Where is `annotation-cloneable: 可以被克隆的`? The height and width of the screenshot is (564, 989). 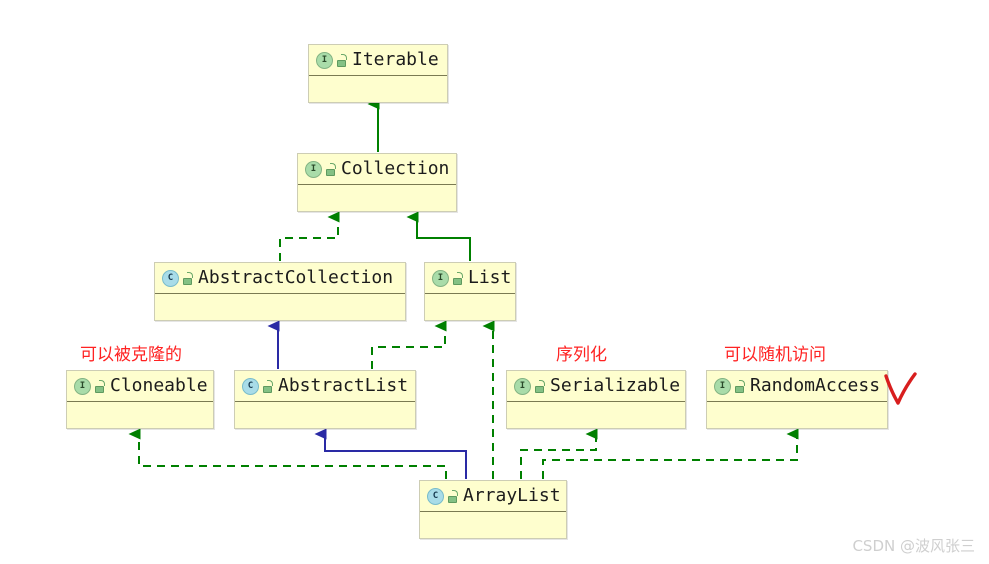
annotation-cloneable: 可以被克隆的 is located at coordinates (131, 355).